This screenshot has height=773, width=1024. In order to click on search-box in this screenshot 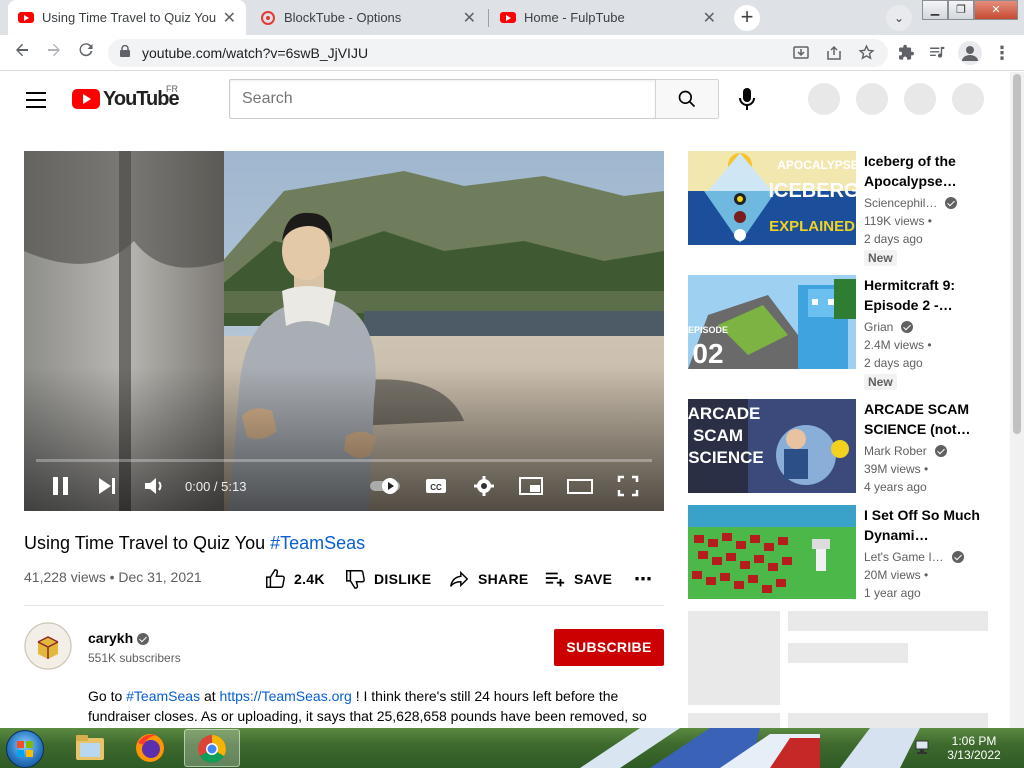, I will do `click(442, 99)`.